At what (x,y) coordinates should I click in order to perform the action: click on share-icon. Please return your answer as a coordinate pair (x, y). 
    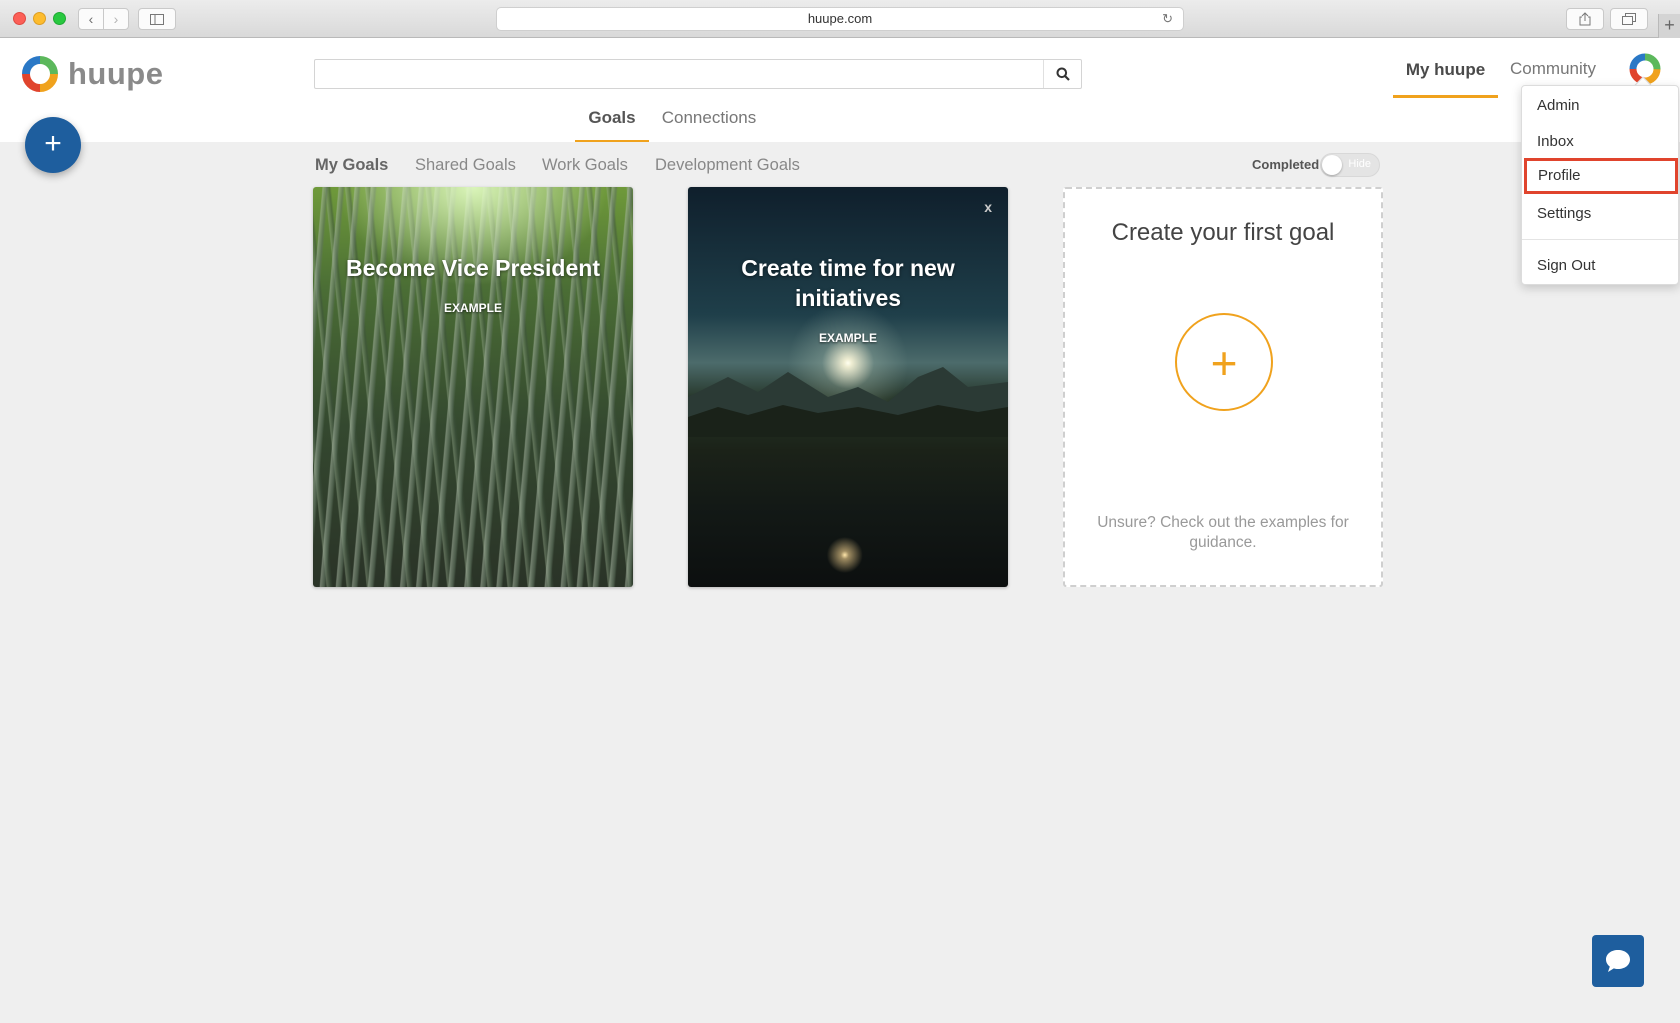
    Looking at the image, I should click on (1585, 19).